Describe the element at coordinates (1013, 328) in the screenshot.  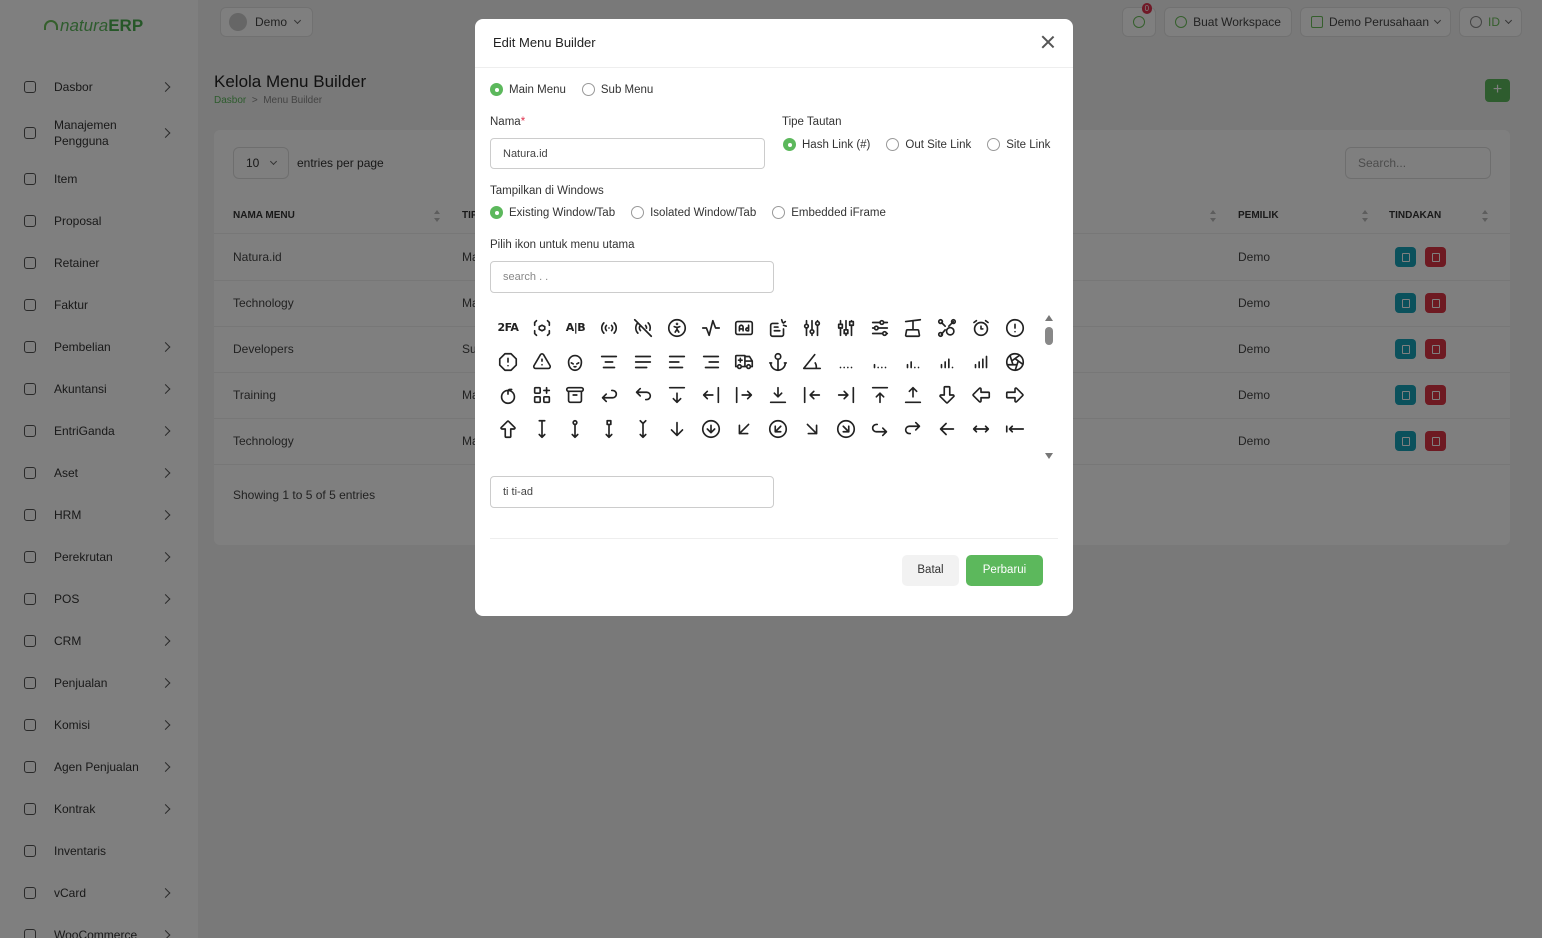
I see `alert-circle-icon` at that location.